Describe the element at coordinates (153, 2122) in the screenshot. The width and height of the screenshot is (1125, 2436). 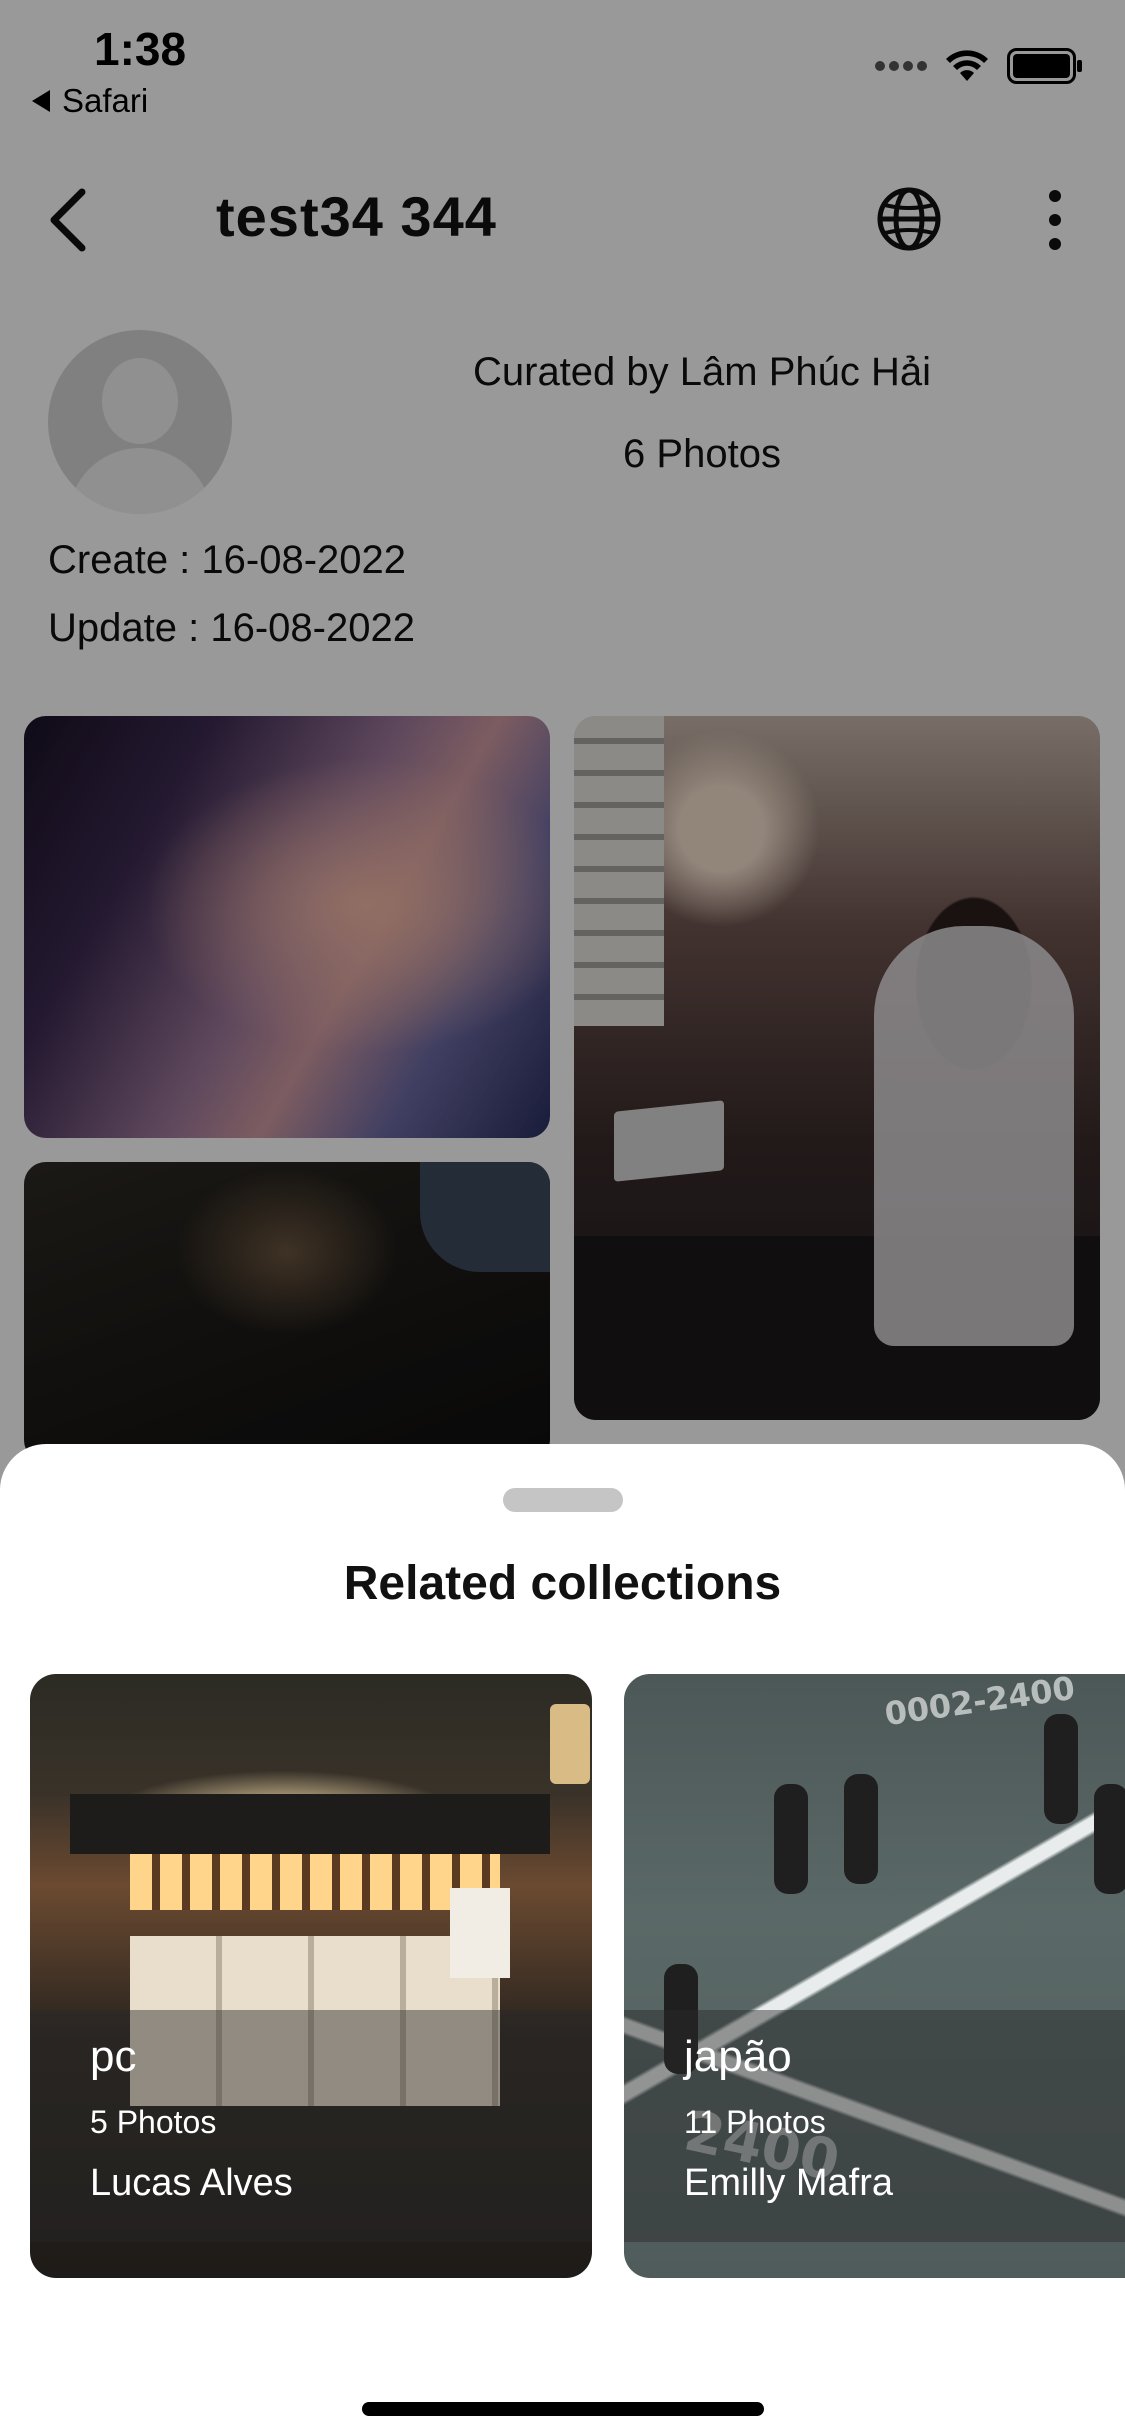
I see `card-photos-count: 5 Photos` at that location.